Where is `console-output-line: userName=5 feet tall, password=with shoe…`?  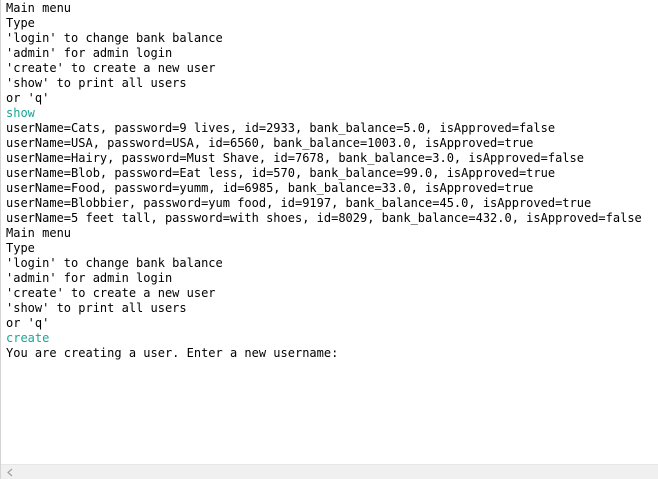 console-output-line: userName=5 feet tall, password=with shoe… is located at coordinates (324, 218).